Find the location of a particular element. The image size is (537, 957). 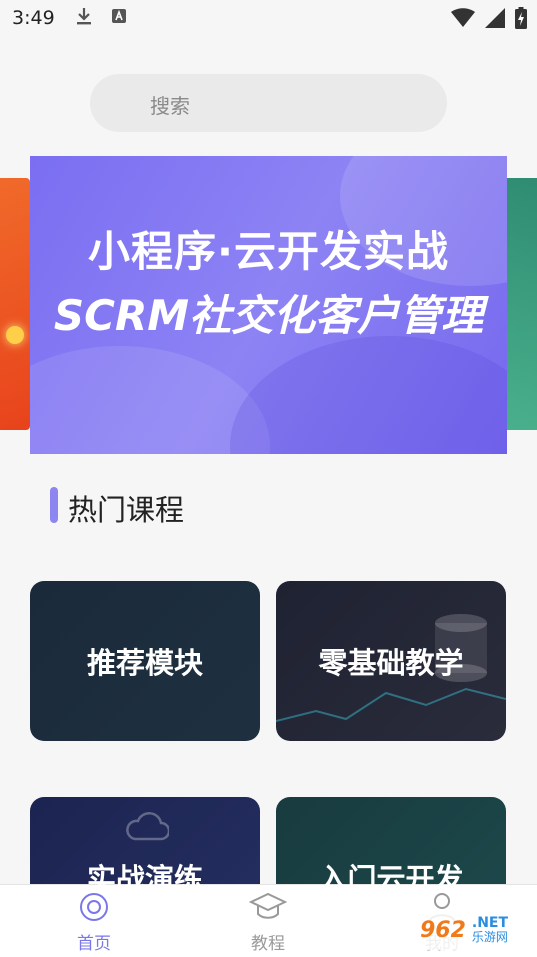

section-title: 热门课程 is located at coordinates (126, 510).